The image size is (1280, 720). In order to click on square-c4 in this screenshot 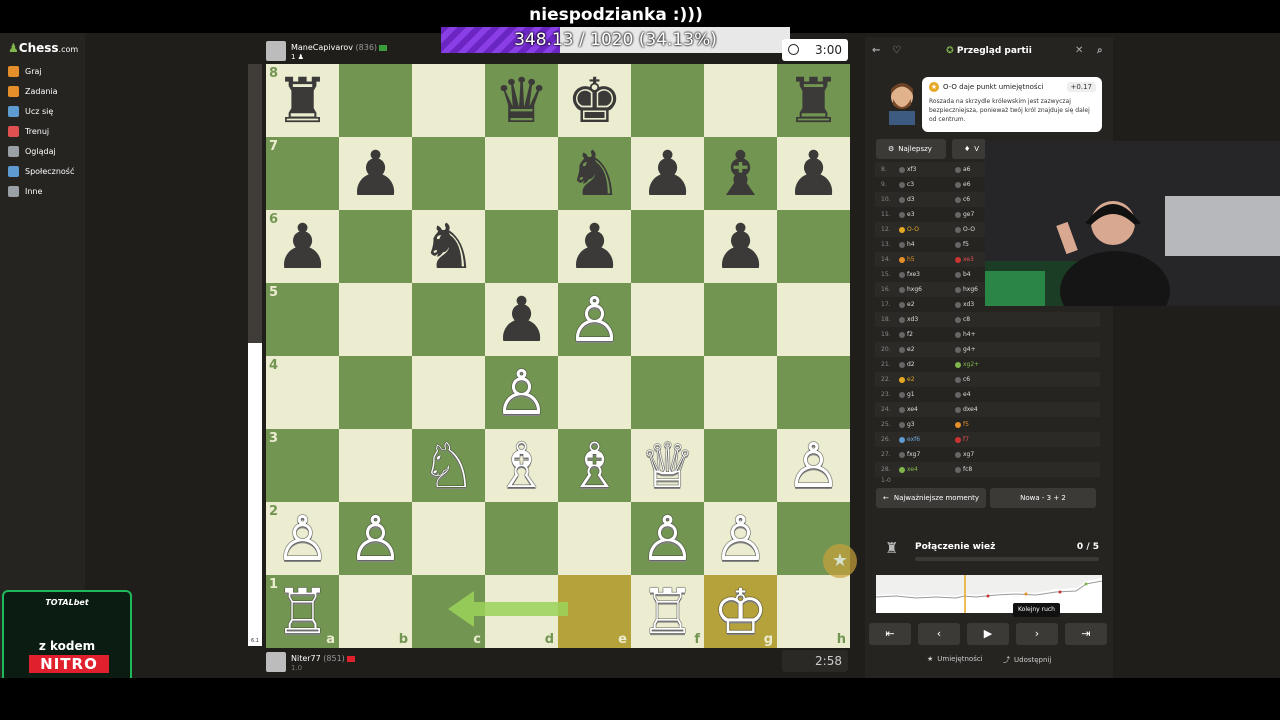, I will do `click(448, 392)`.